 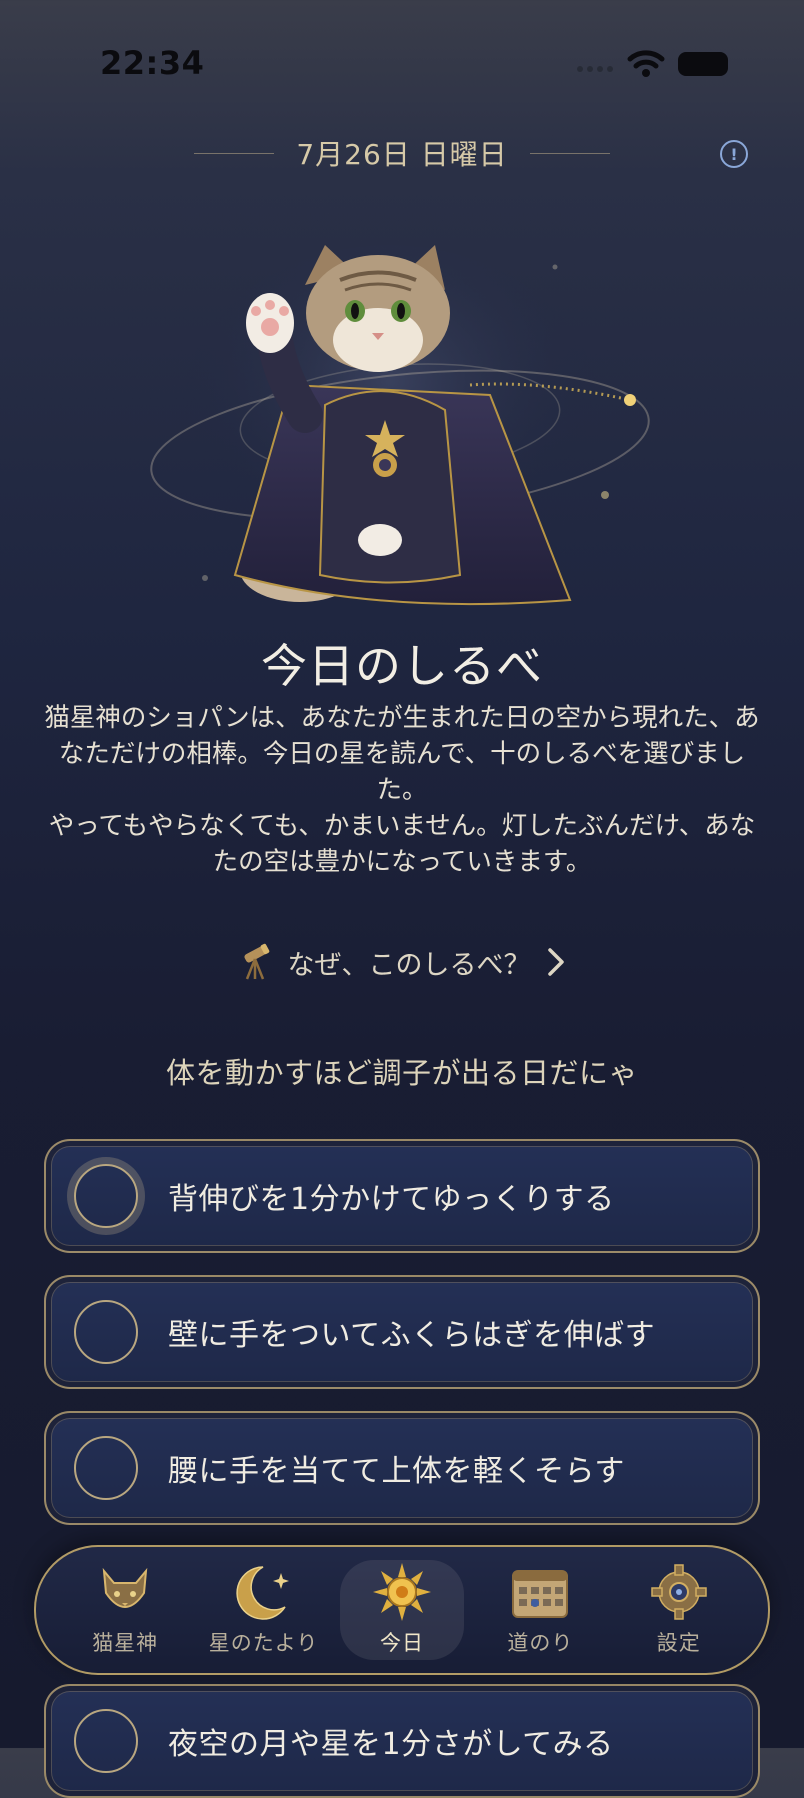 What do you see at coordinates (391, 1199) in the screenshot?
I see `task-label: 背伸びを1分かけてゆっくりする` at bounding box center [391, 1199].